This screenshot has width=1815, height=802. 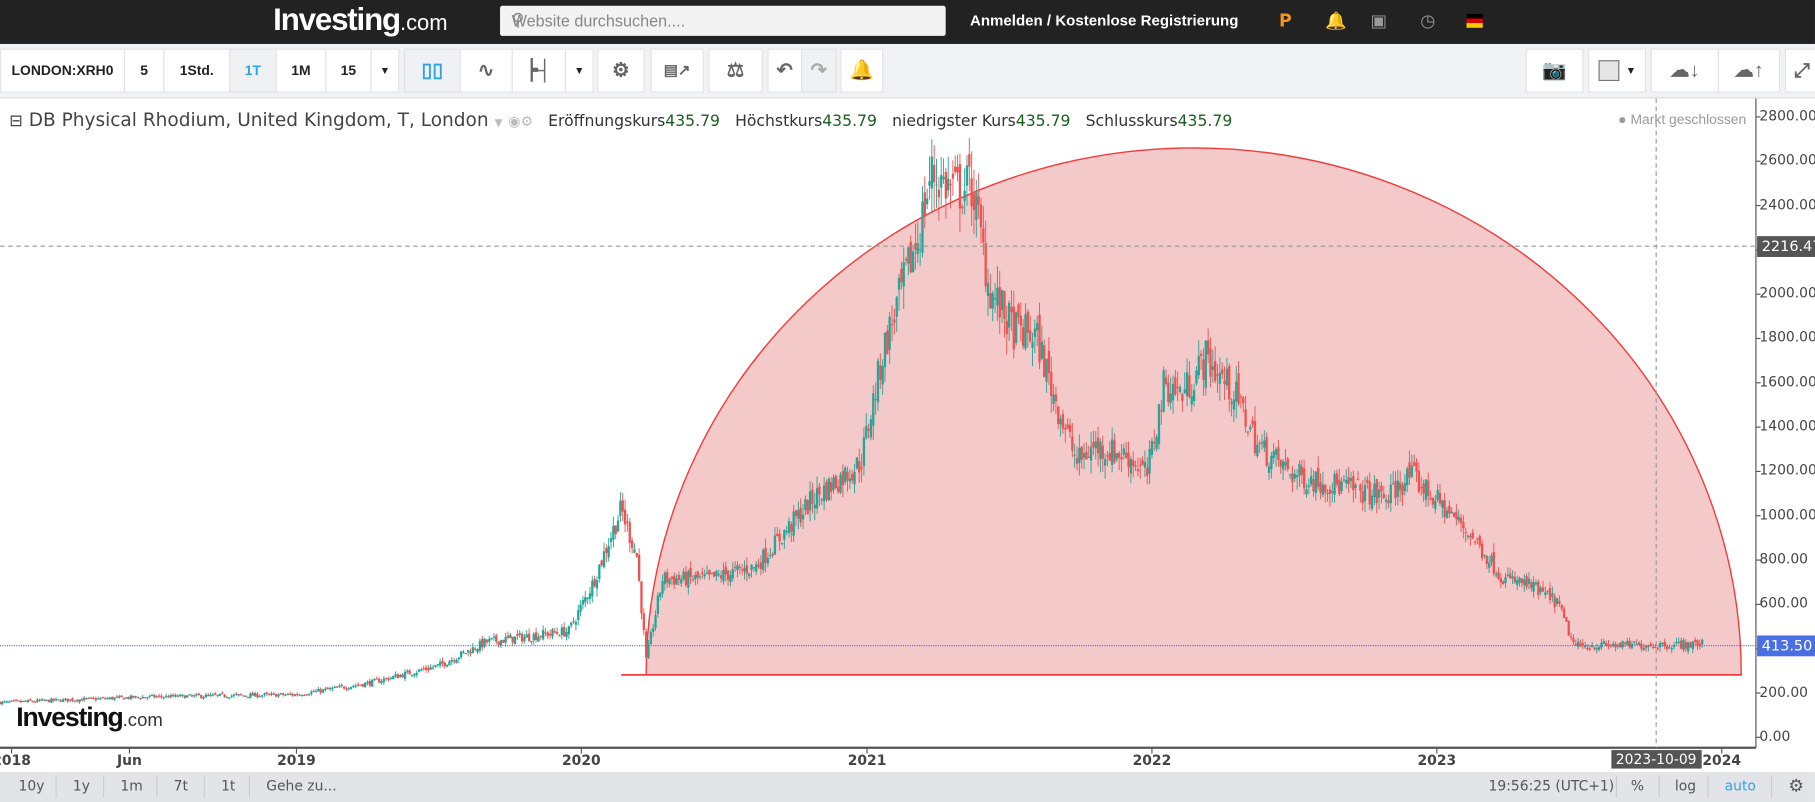 I want to click on auto-toggle: auto, so click(x=1740, y=786).